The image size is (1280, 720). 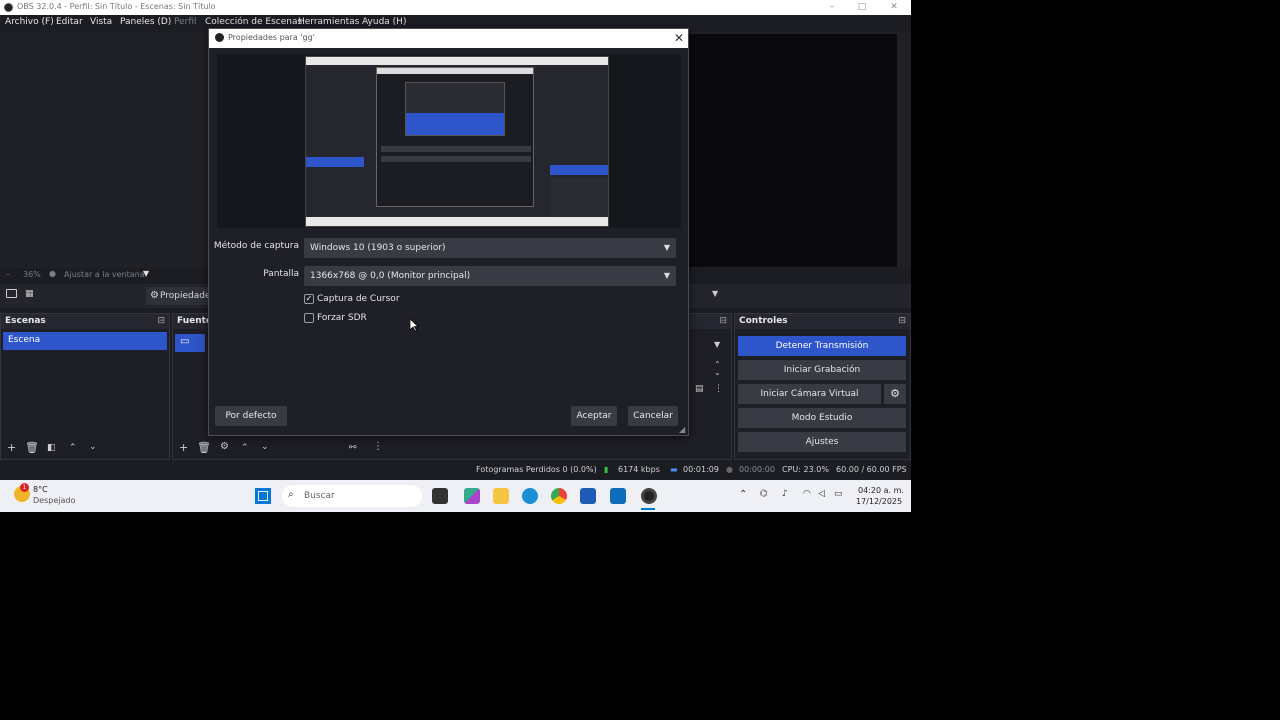 What do you see at coordinates (785, 494) in the screenshot?
I see `bell-icon: ♪` at bounding box center [785, 494].